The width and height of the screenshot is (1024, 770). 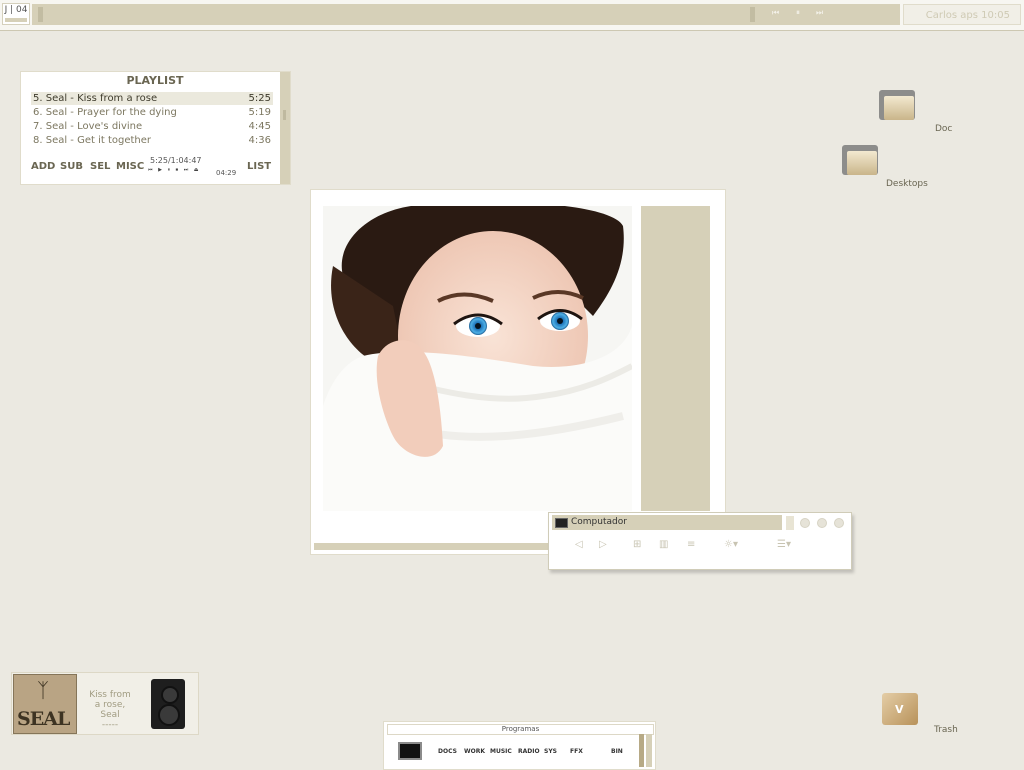 I want to click on top-panel: J | 04 ⏮ ⏸ ⏭ Carlos aps 10:05, so click(x=512, y=15).